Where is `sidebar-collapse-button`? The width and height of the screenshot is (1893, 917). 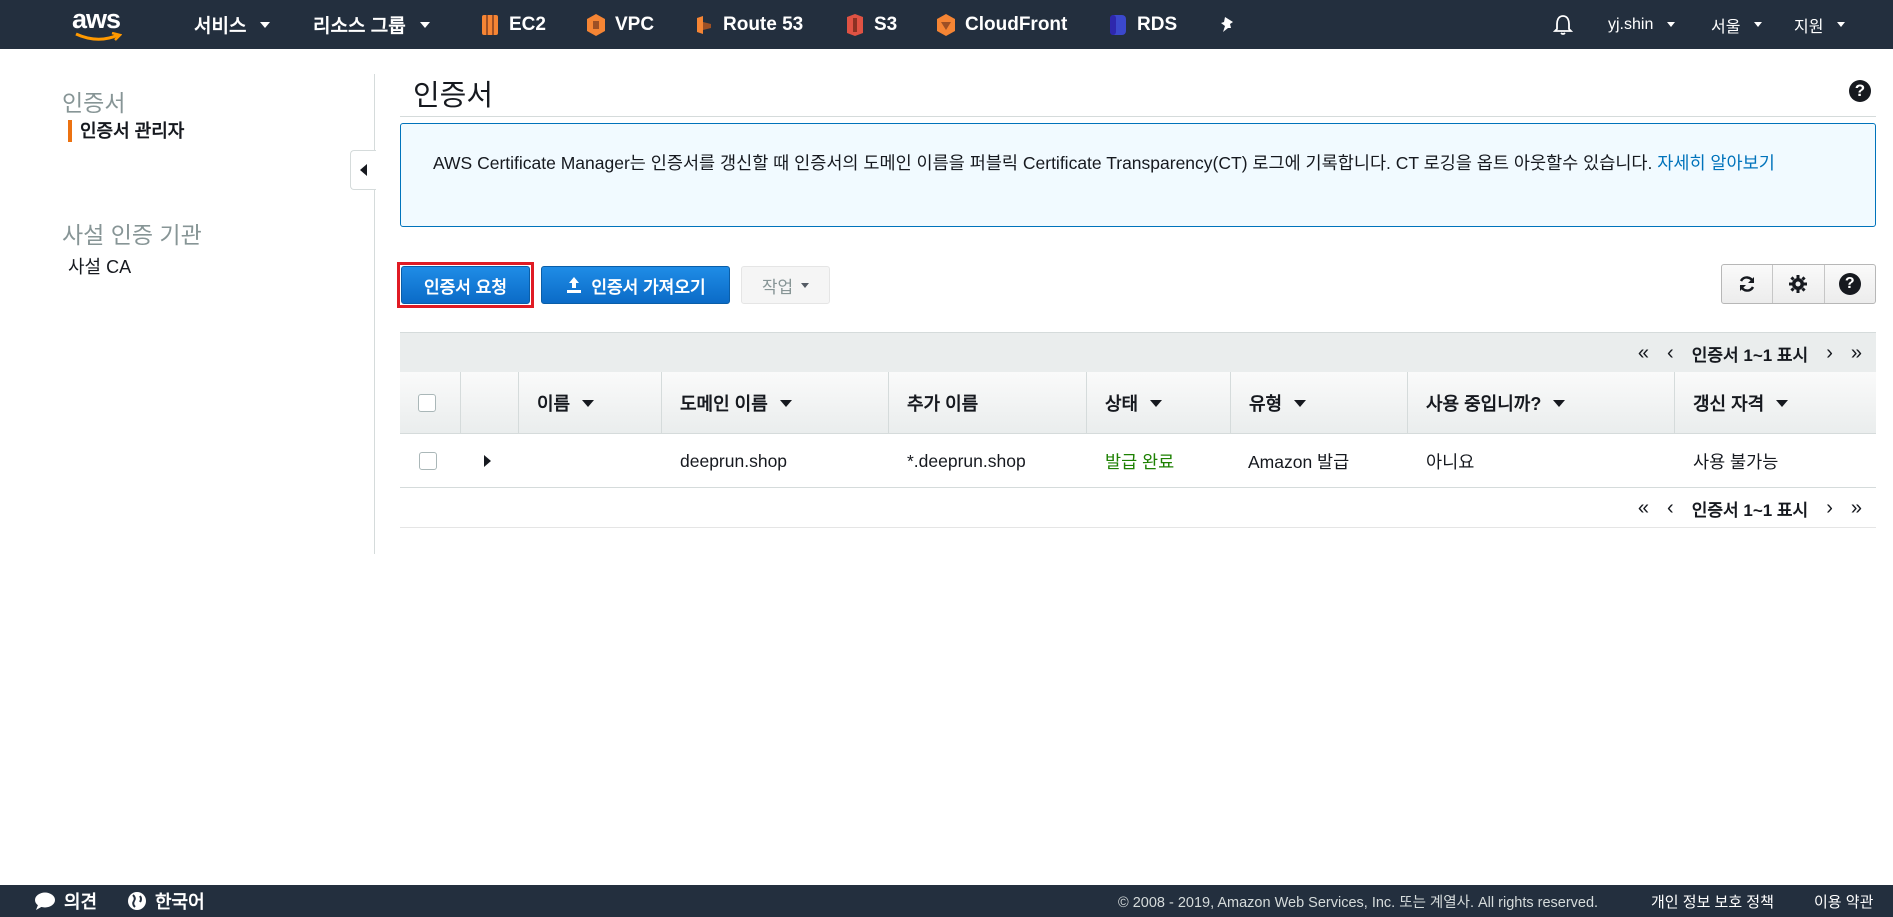 sidebar-collapse-button is located at coordinates (363, 170).